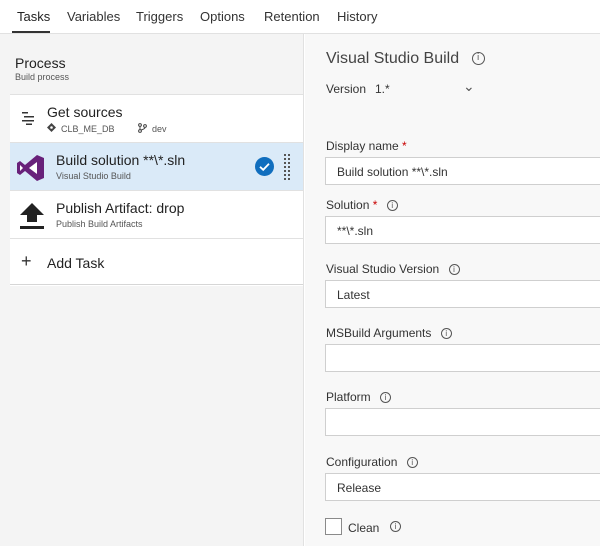 This screenshot has width=600, height=546. Describe the element at coordinates (462, 358) in the screenshot. I see `msbuild-args-field` at that location.